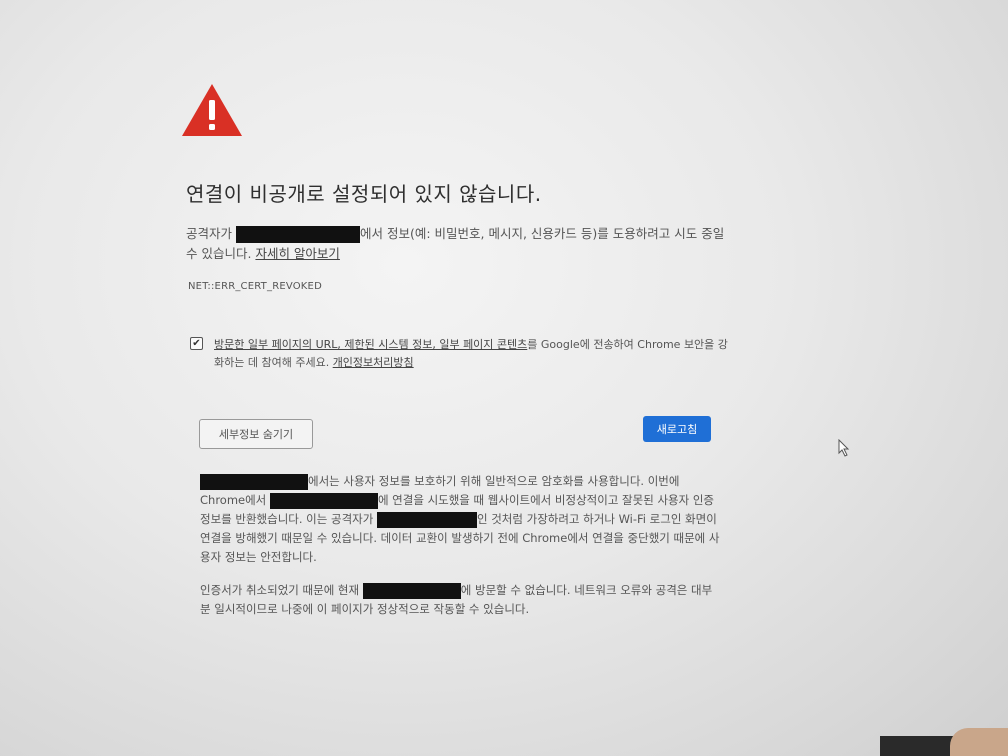 The image size is (1008, 756). What do you see at coordinates (297, 253) in the screenshot?
I see `learn-more-link: 자세히 알아보기` at bounding box center [297, 253].